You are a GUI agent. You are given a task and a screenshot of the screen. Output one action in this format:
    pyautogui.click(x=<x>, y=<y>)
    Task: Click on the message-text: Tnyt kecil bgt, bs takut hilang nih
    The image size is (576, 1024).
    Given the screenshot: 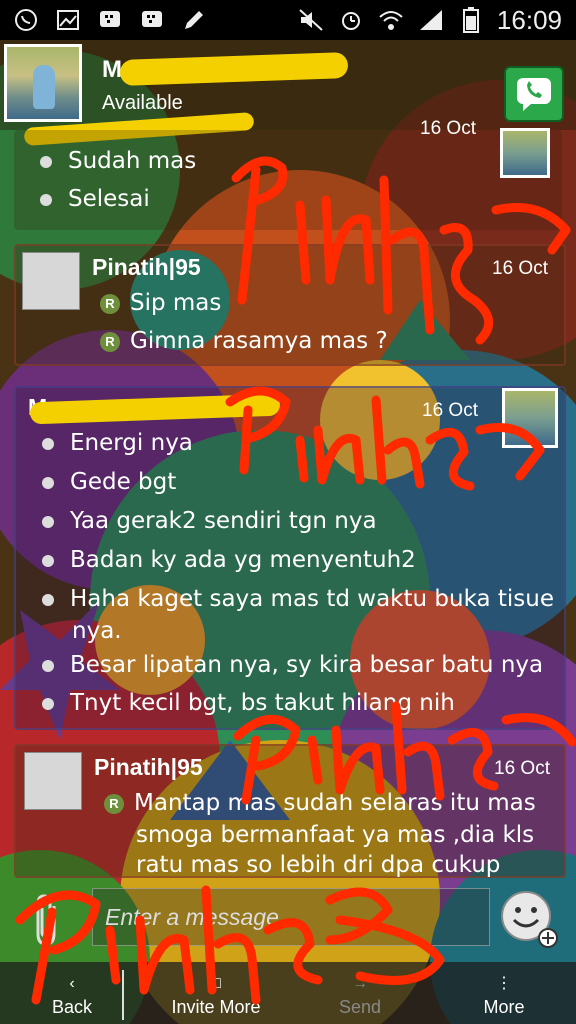 What is the action you would take?
    pyautogui.click(x=248, y=703)
    